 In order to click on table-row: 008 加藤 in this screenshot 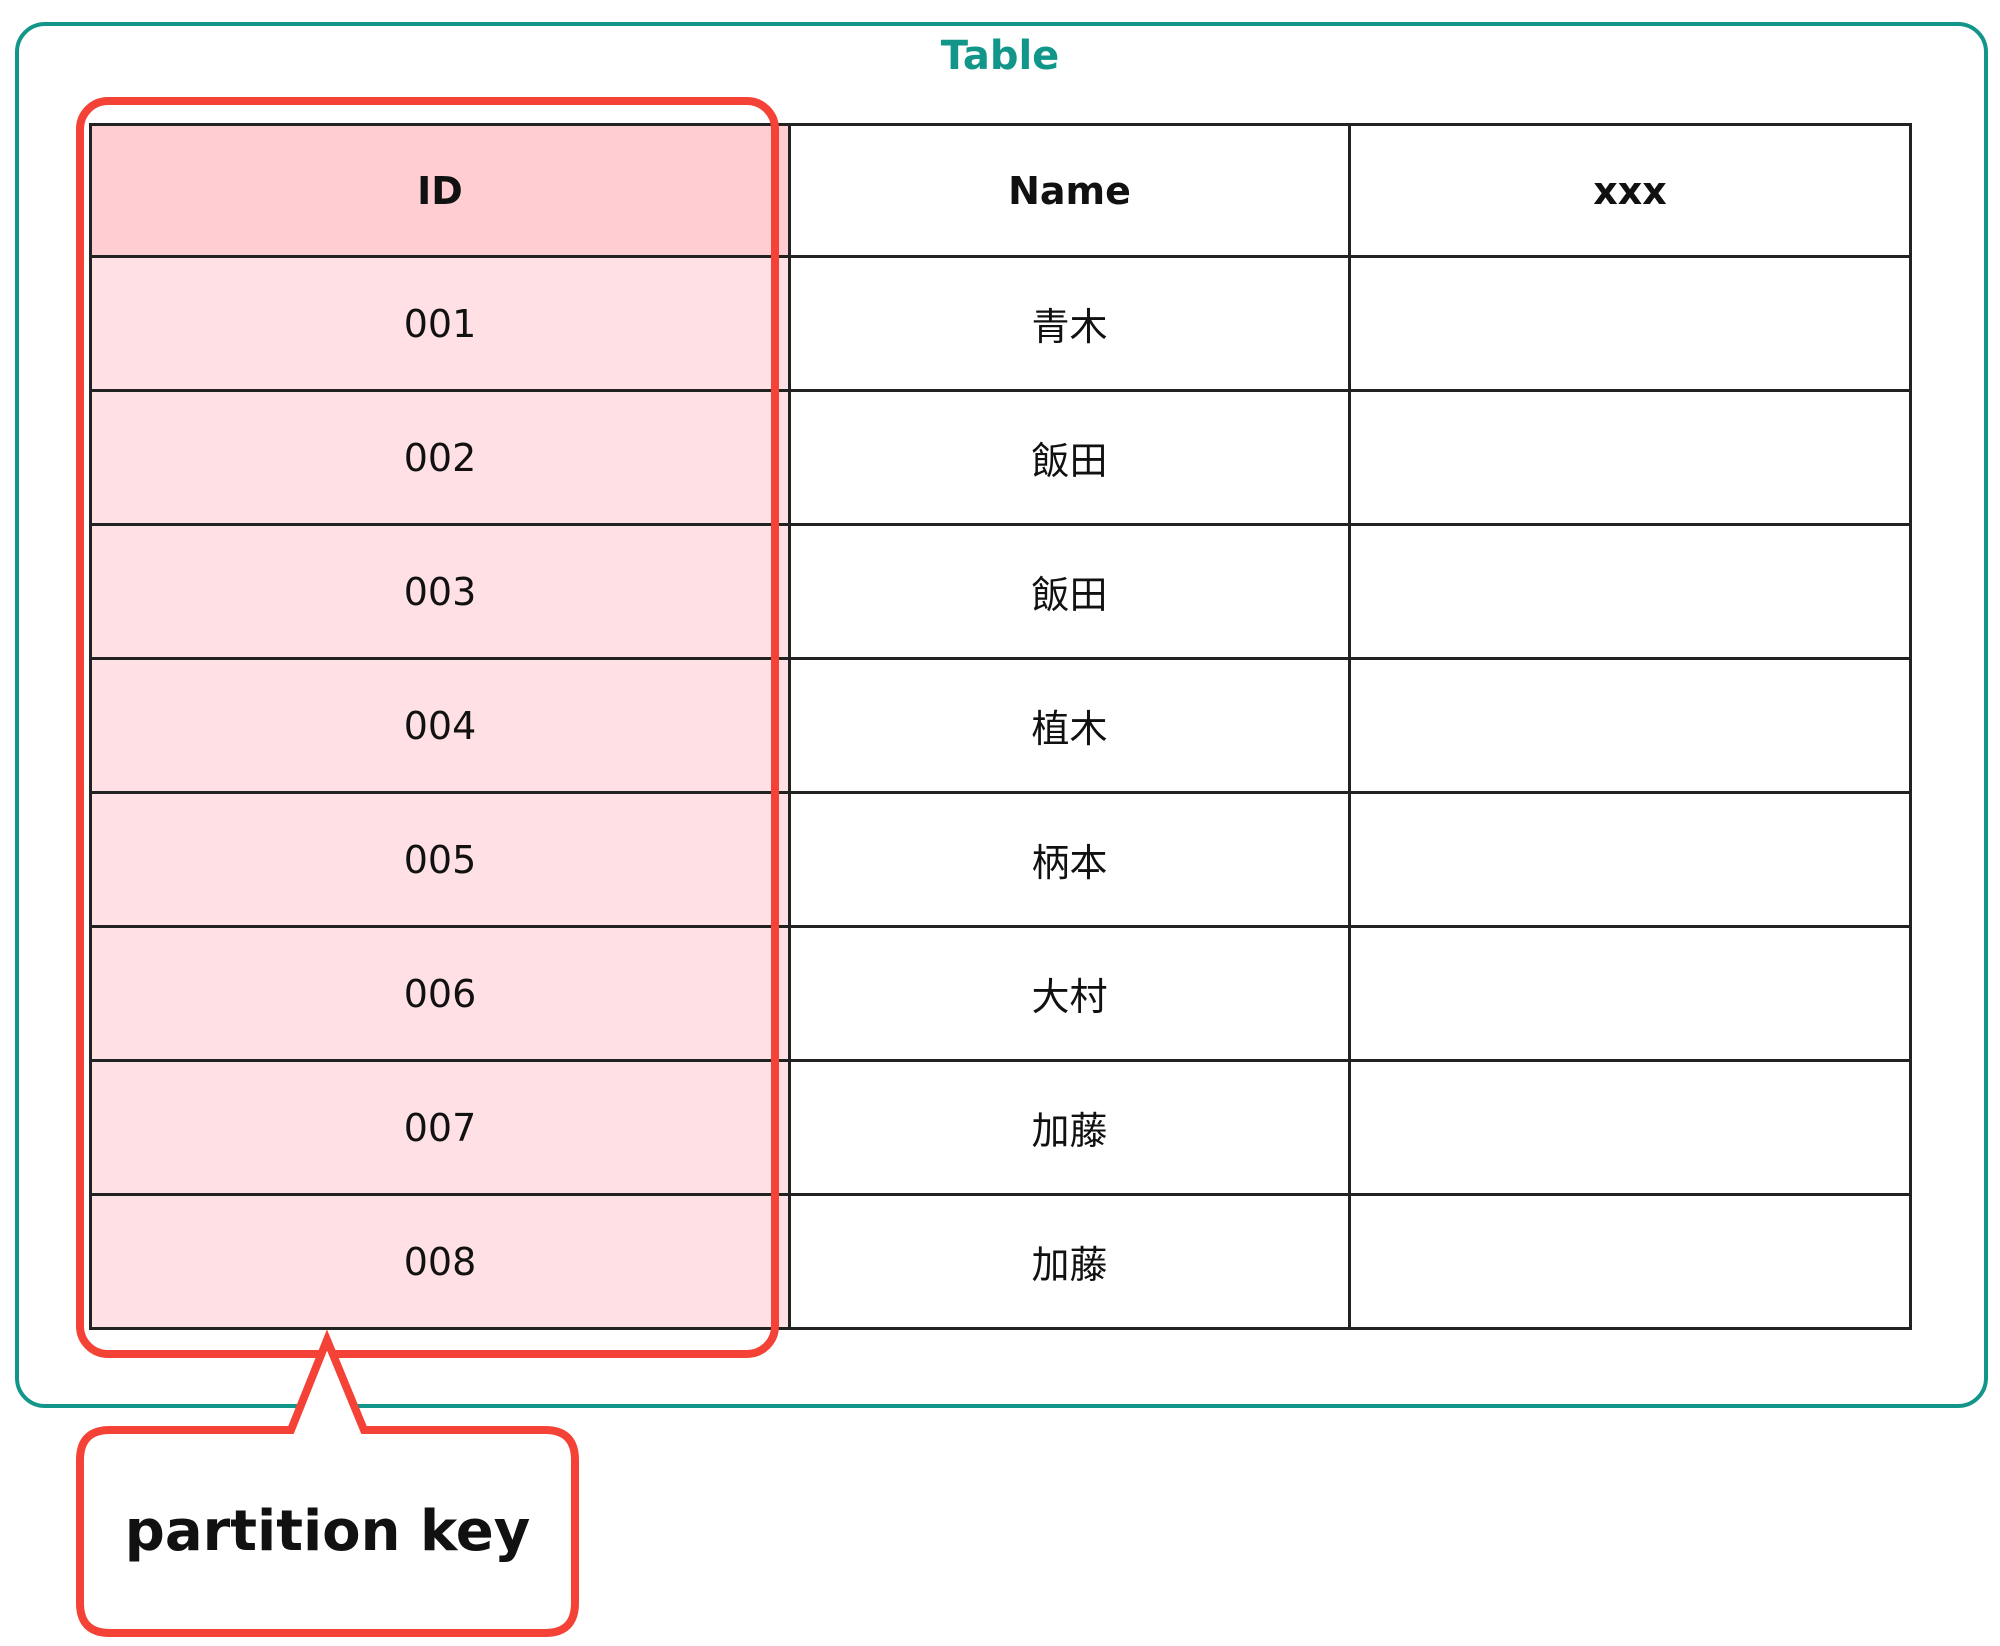, I will do `click(1000, 1261)`.